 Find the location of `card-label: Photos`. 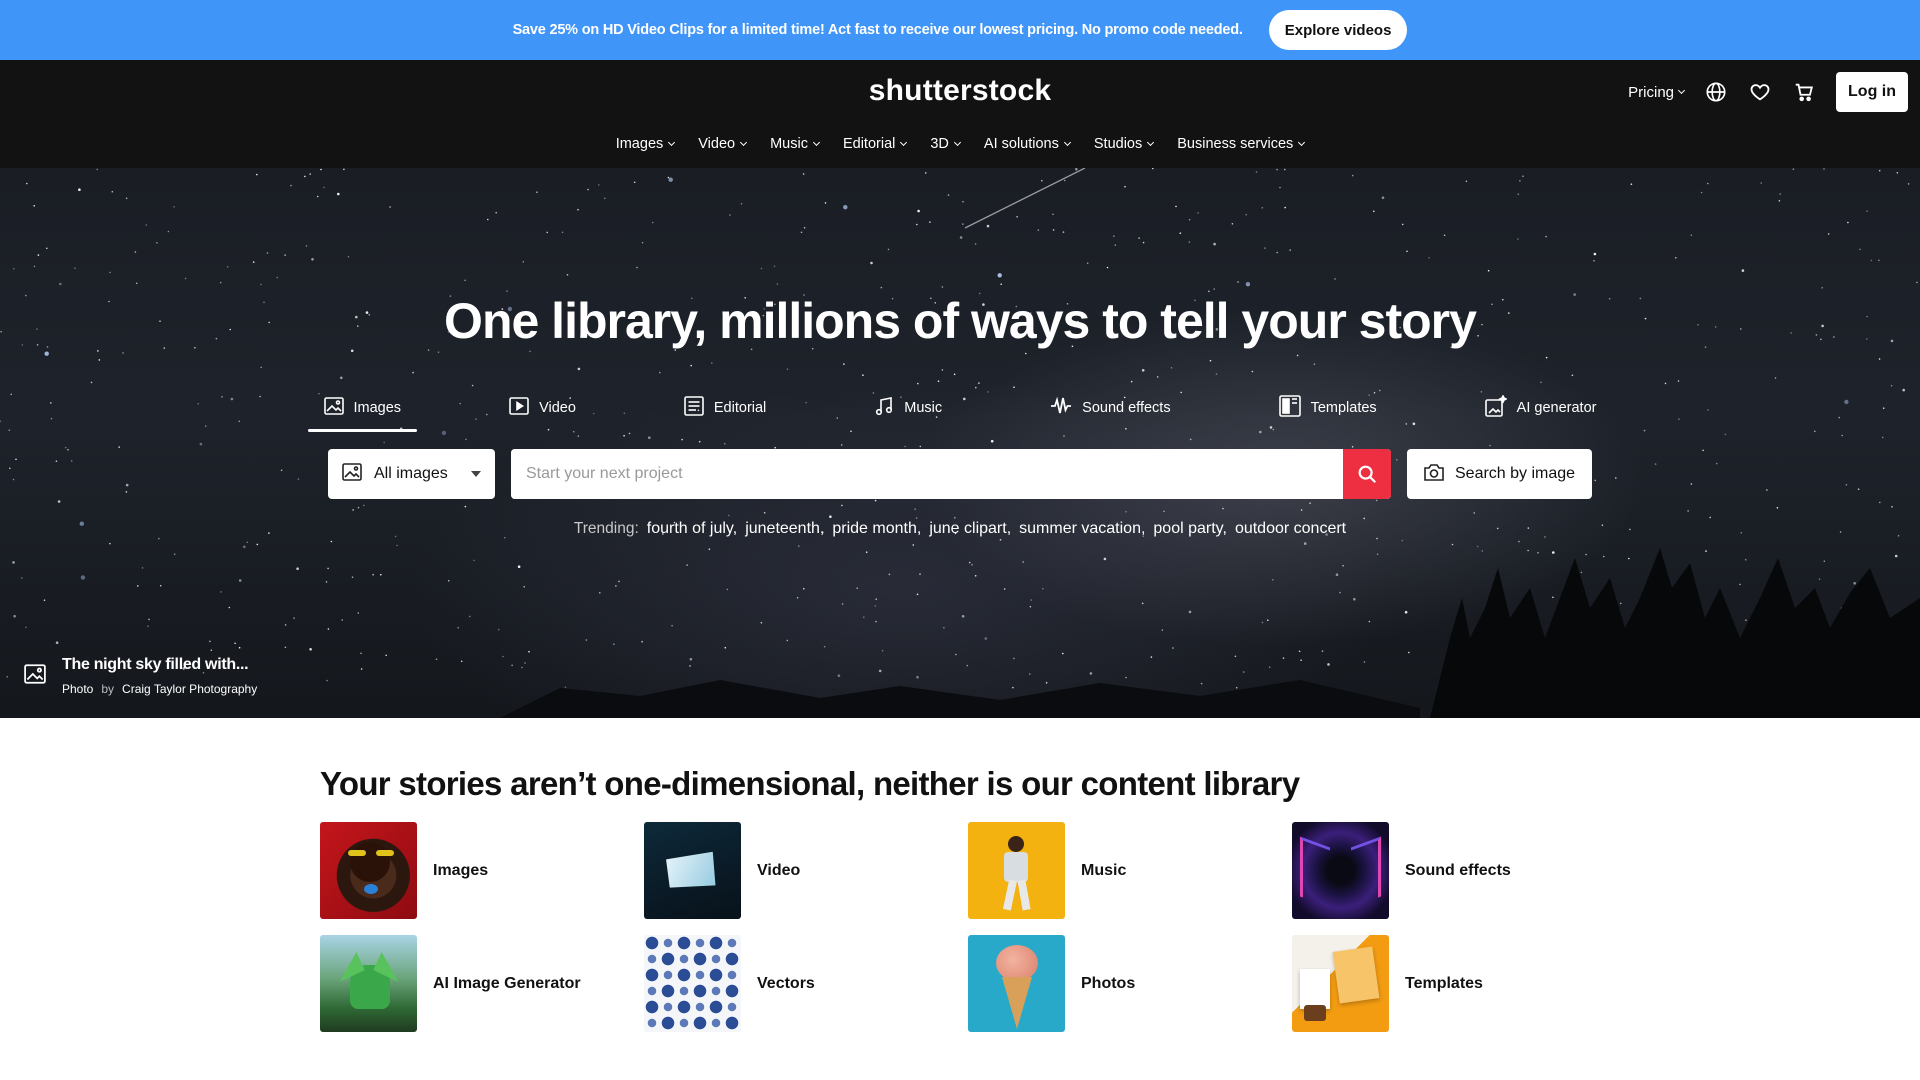

card-label: Photos is located at coordinates (1108, 983).